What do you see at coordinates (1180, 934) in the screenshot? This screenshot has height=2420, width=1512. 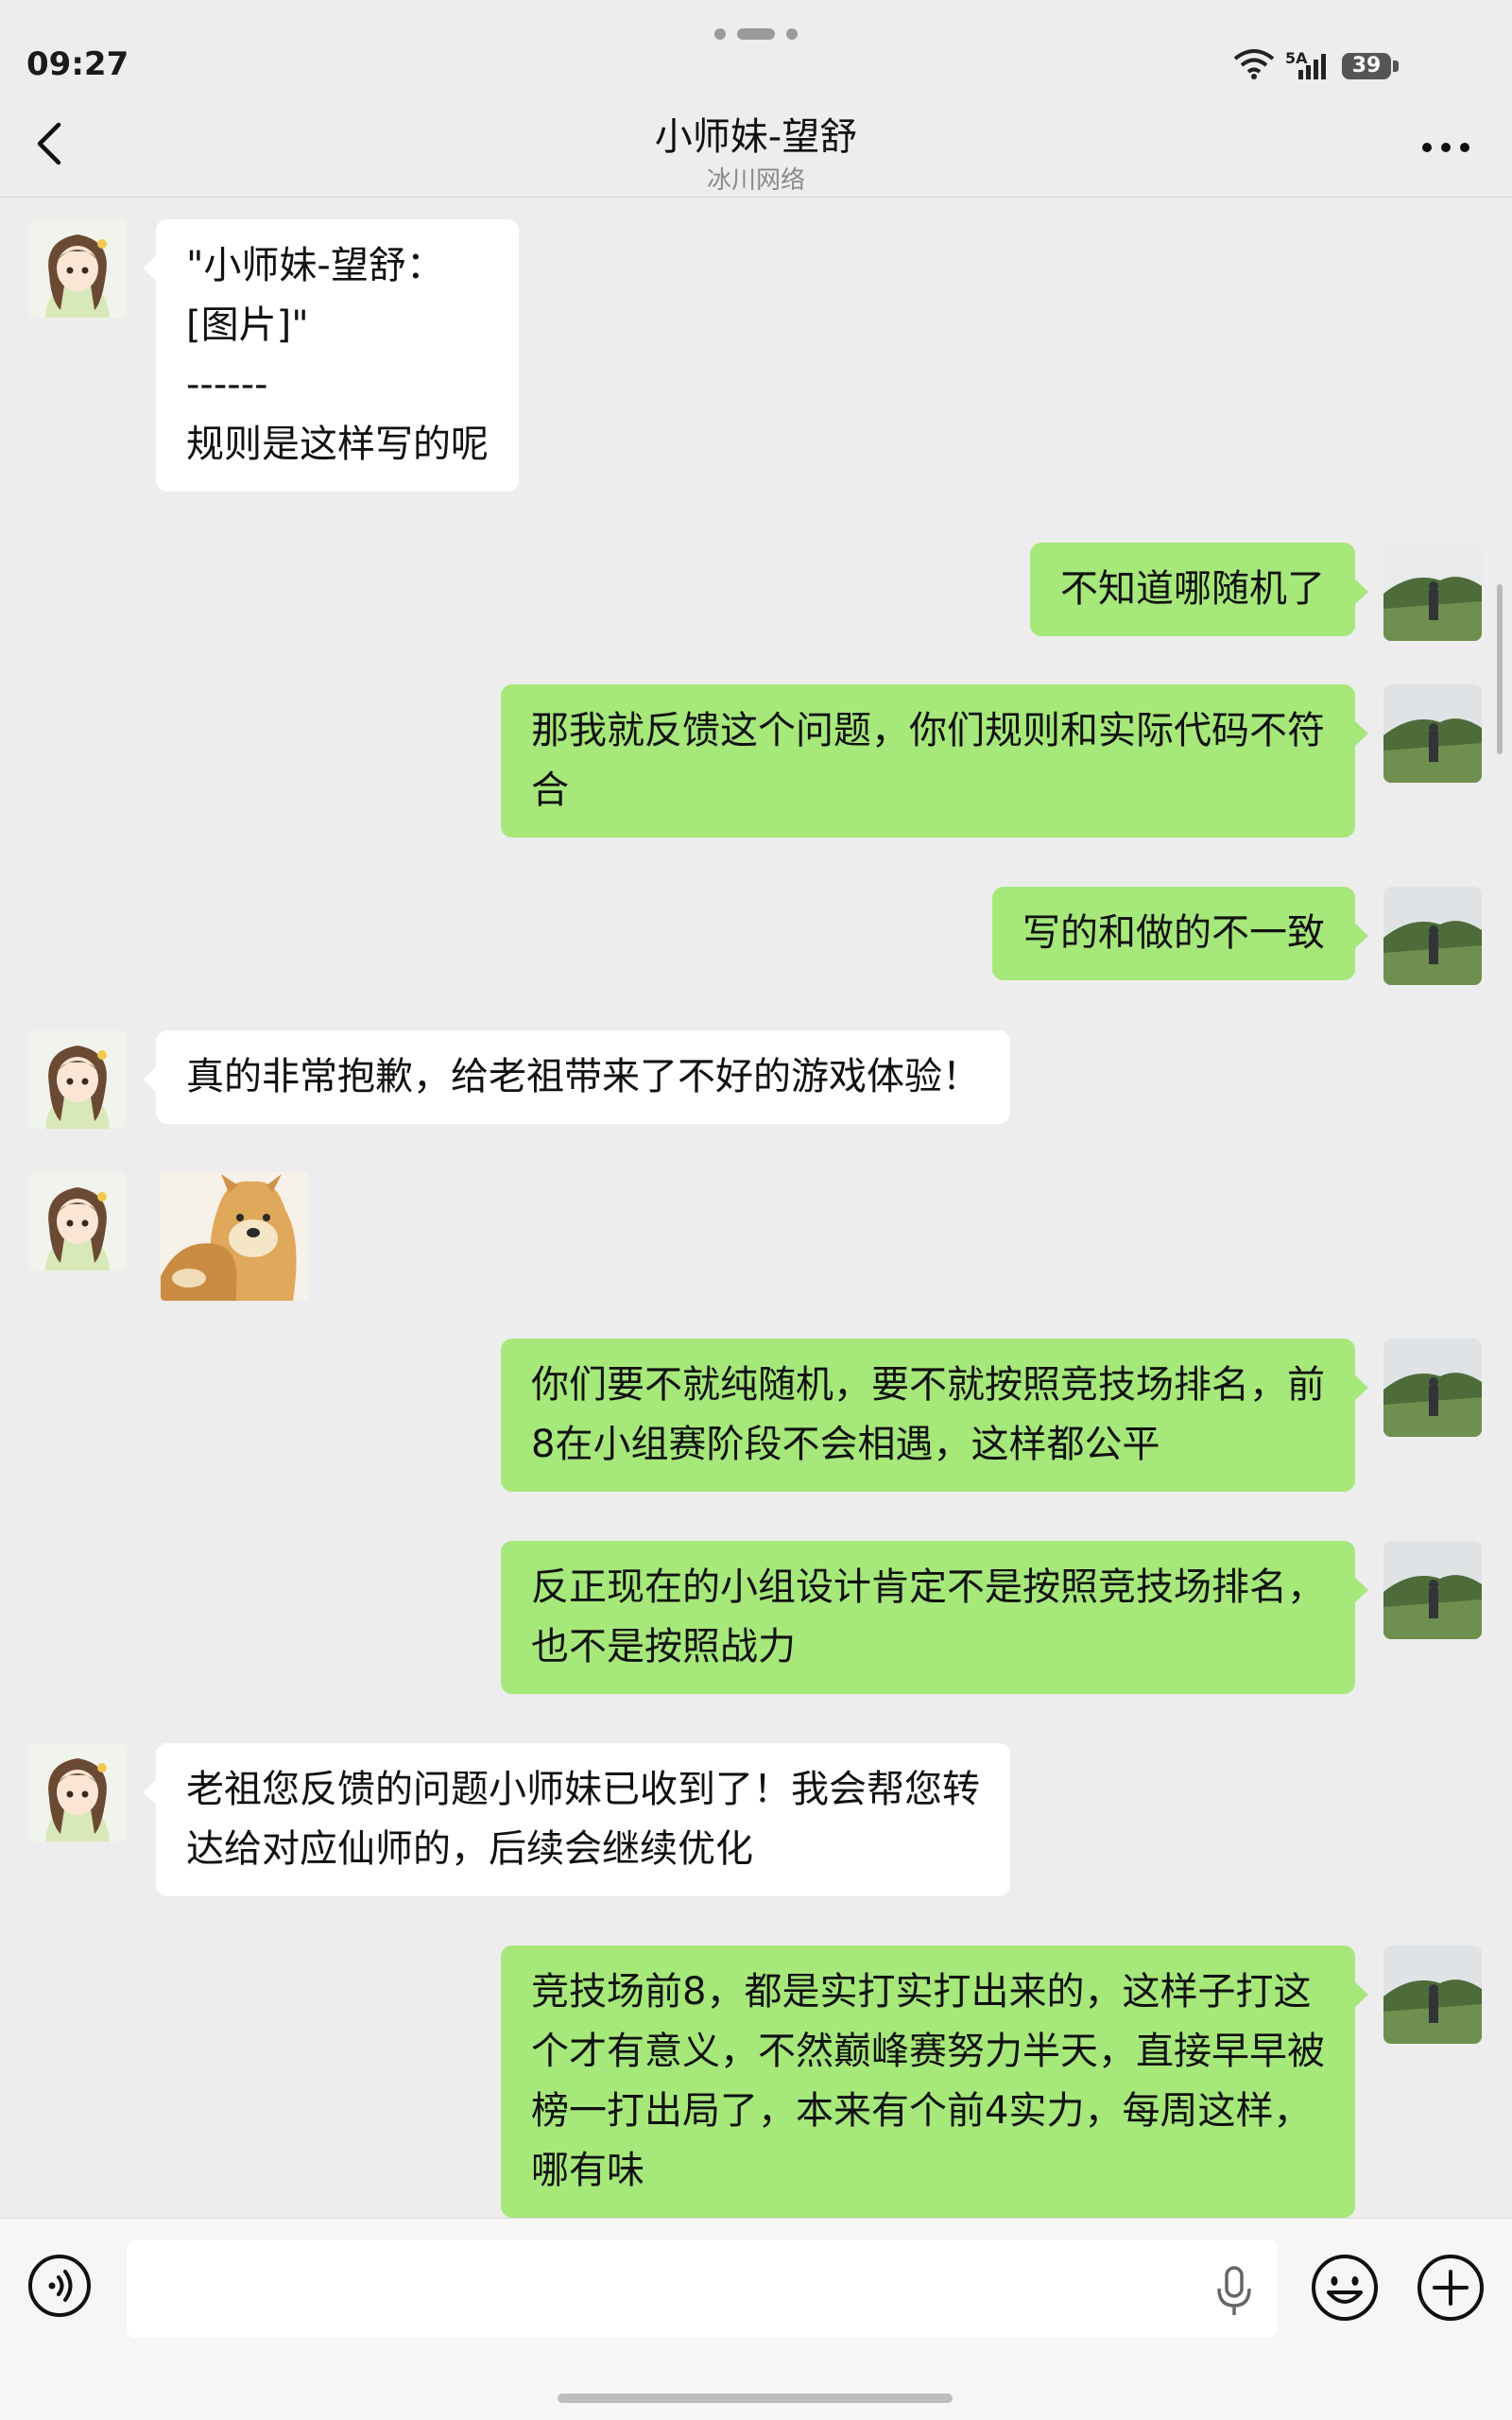 I see `outgoing-message-bubble: 写的和做的不一致` at bounding box center [1180, 934].